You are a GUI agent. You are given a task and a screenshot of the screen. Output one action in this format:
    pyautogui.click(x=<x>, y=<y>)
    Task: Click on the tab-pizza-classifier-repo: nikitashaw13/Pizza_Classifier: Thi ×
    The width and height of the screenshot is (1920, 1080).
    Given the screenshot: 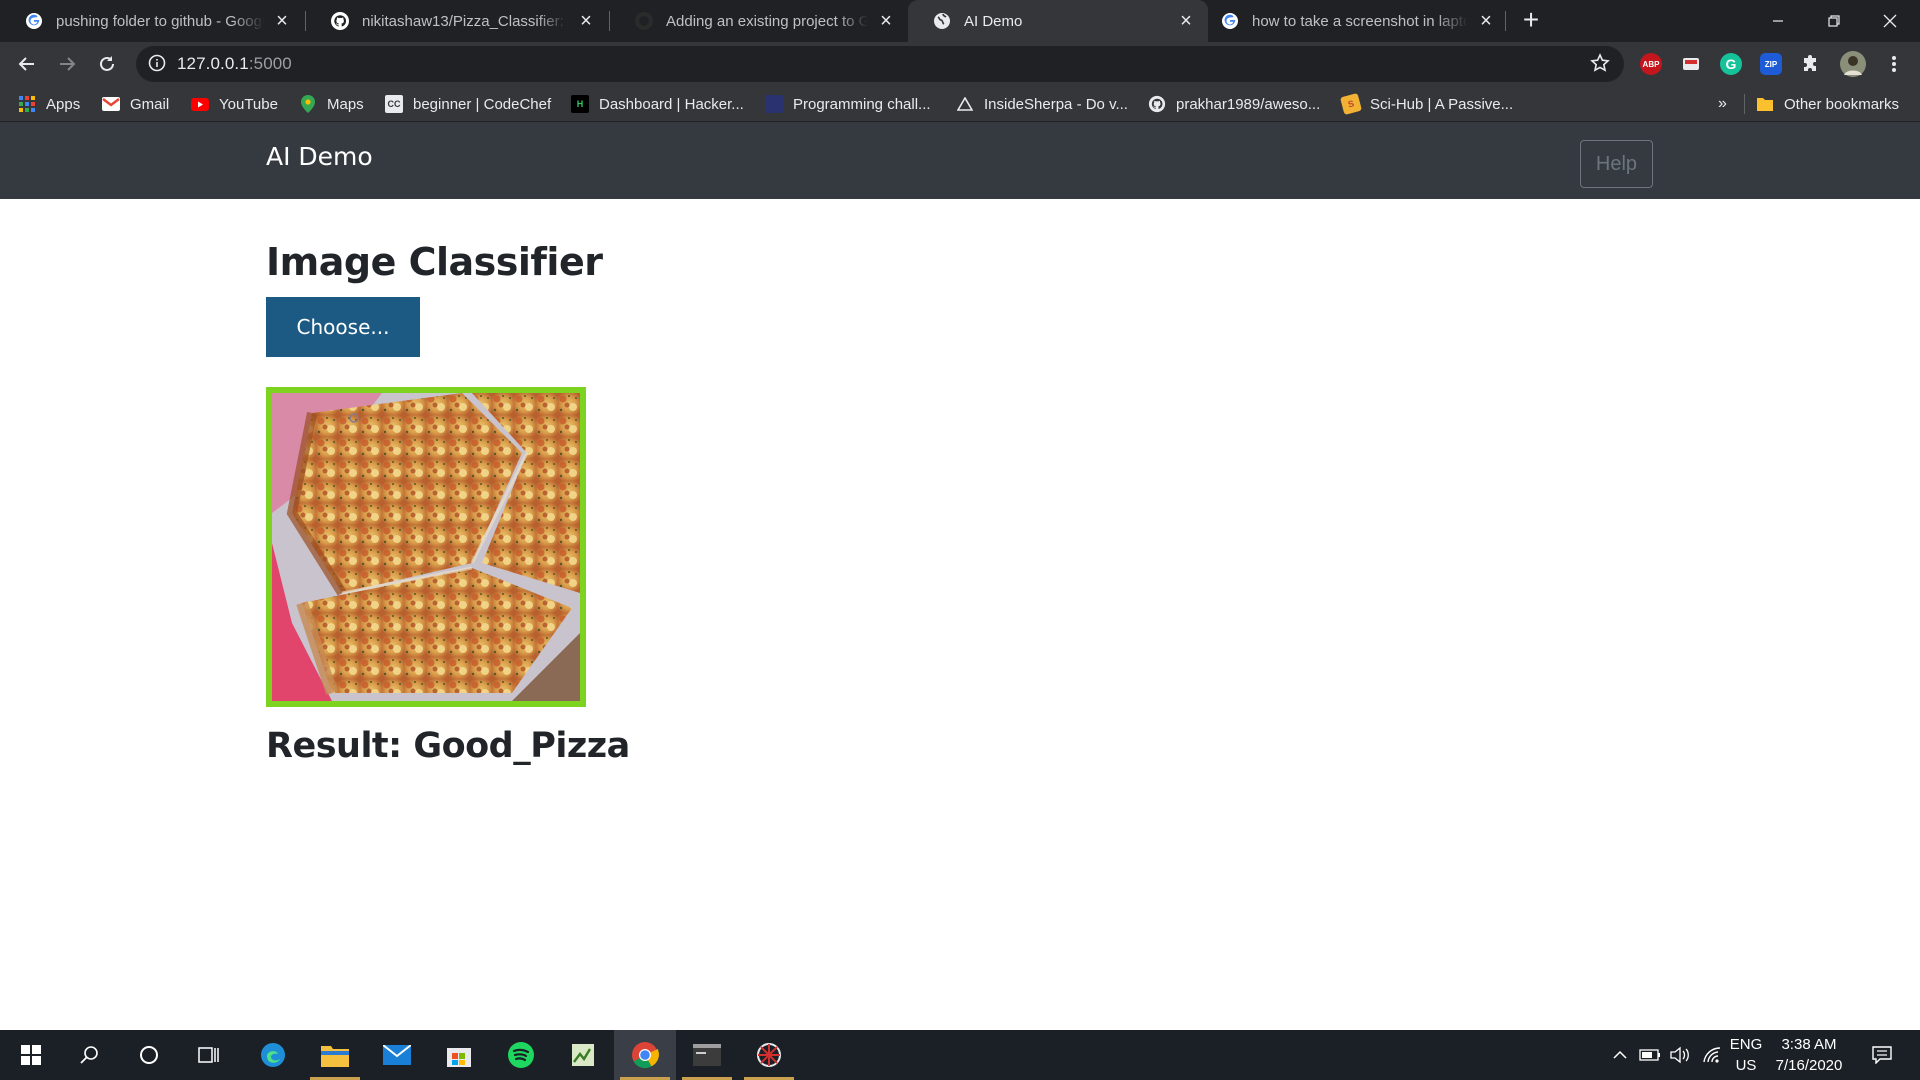 What is the action you would take?
    pyautogui.click(x=457, y=21)
    